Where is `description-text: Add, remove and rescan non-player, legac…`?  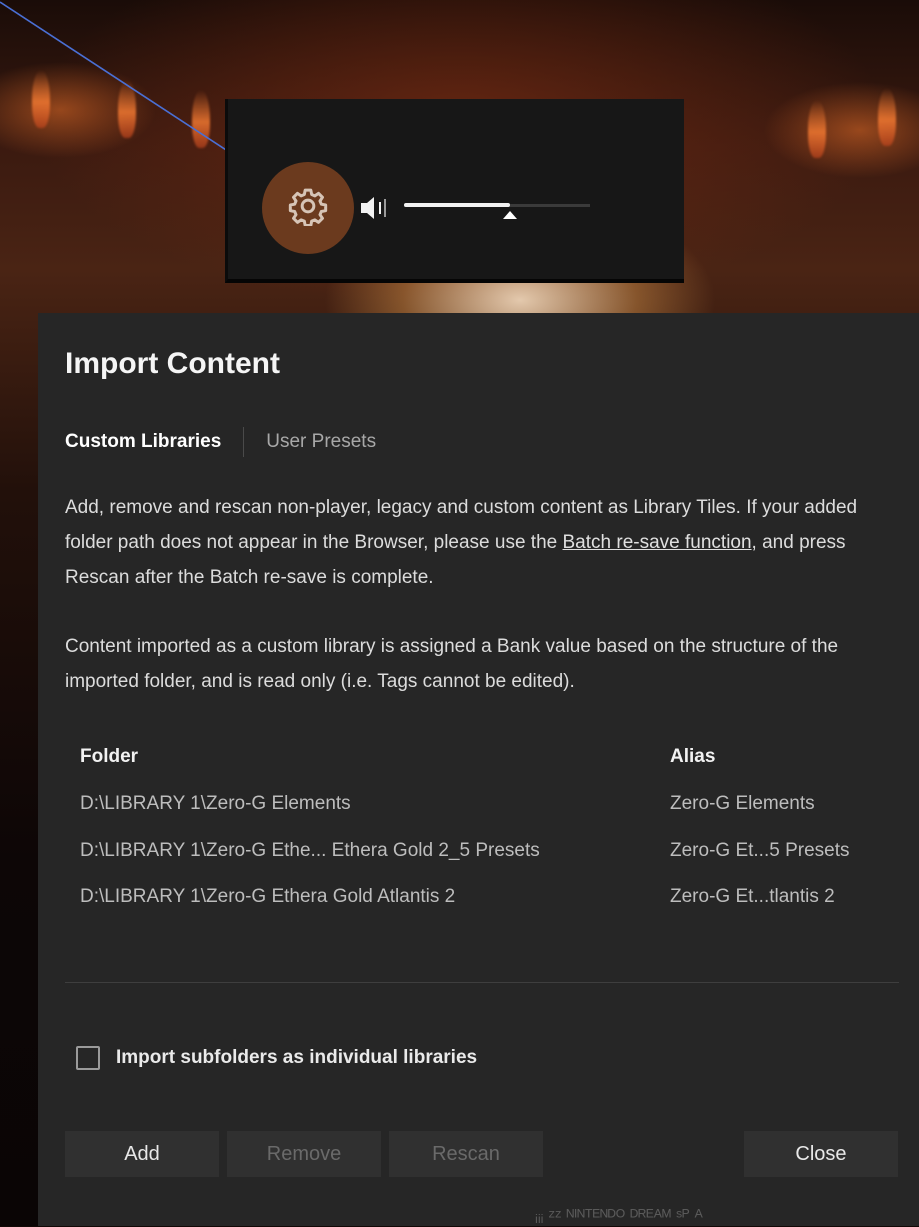 description-text: Add, remove and rescan non-player, legac… is located at coordinates (485, 542).